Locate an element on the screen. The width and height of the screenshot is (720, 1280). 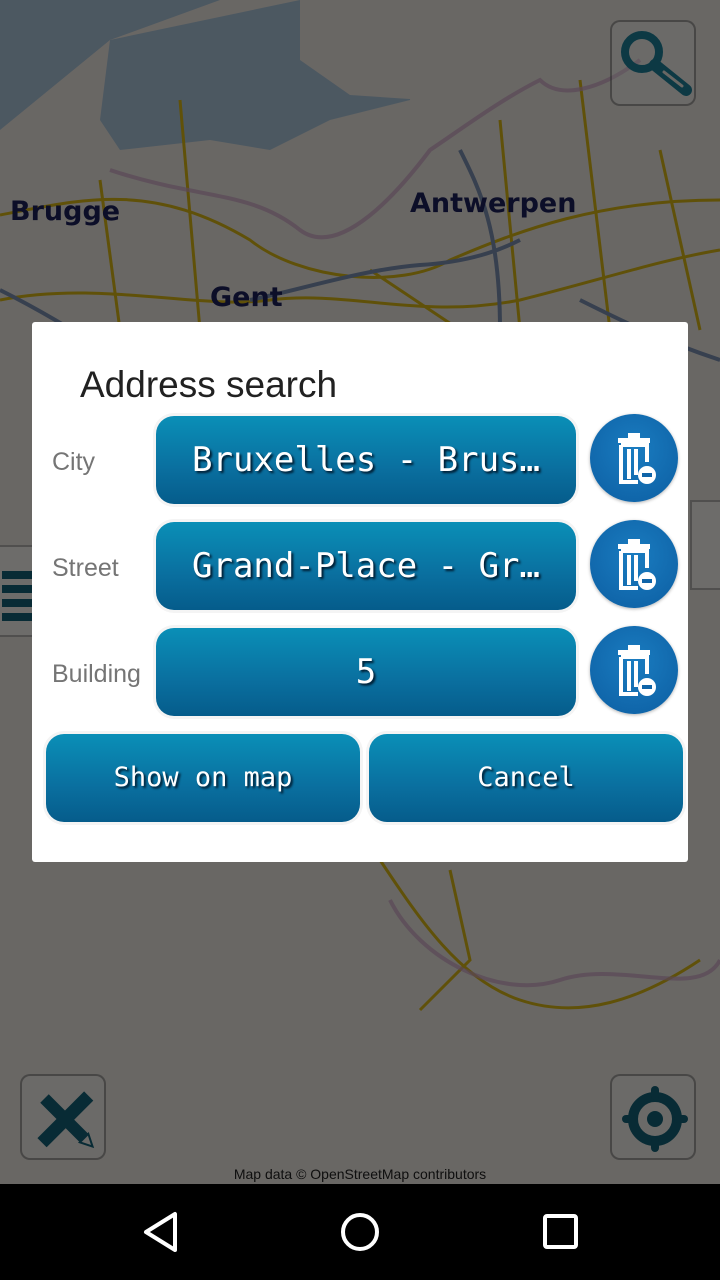
recents-button is located at coordinates (560, 1232).